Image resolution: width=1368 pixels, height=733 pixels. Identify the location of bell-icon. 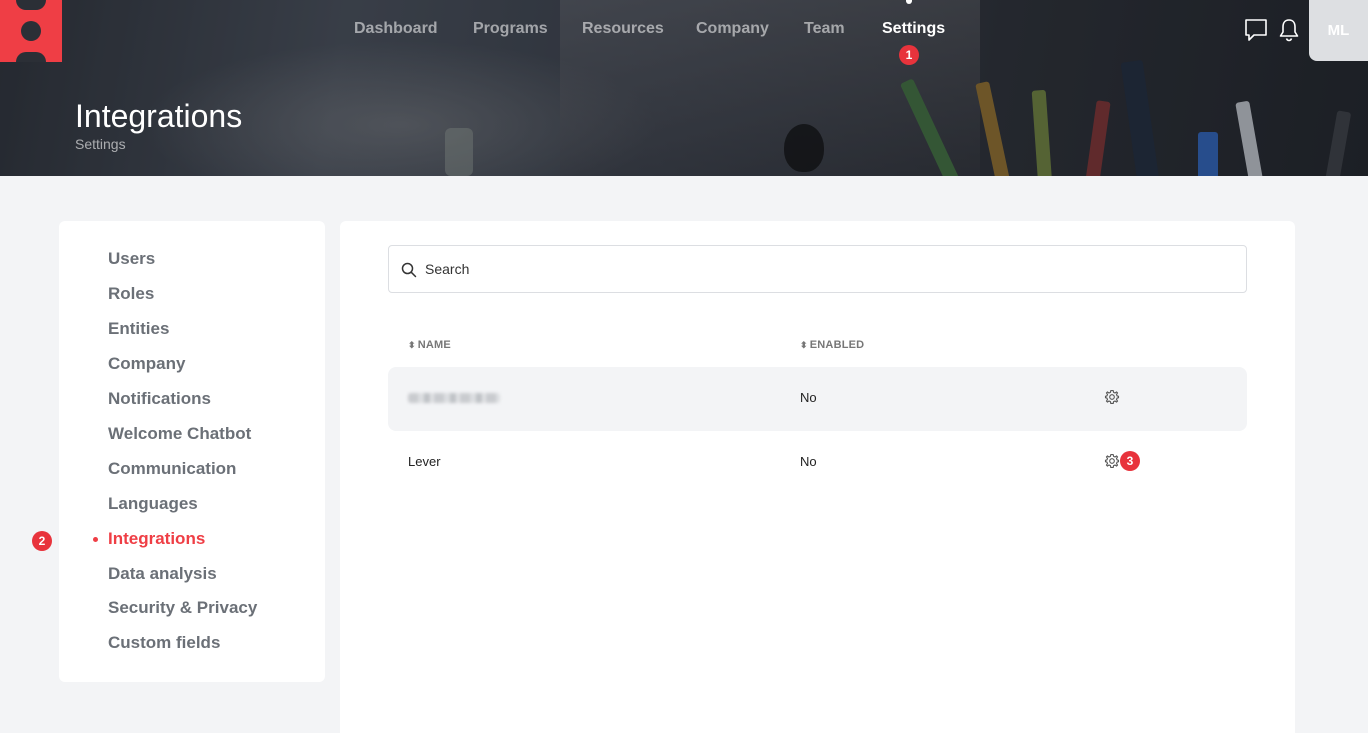
(1289, 32).